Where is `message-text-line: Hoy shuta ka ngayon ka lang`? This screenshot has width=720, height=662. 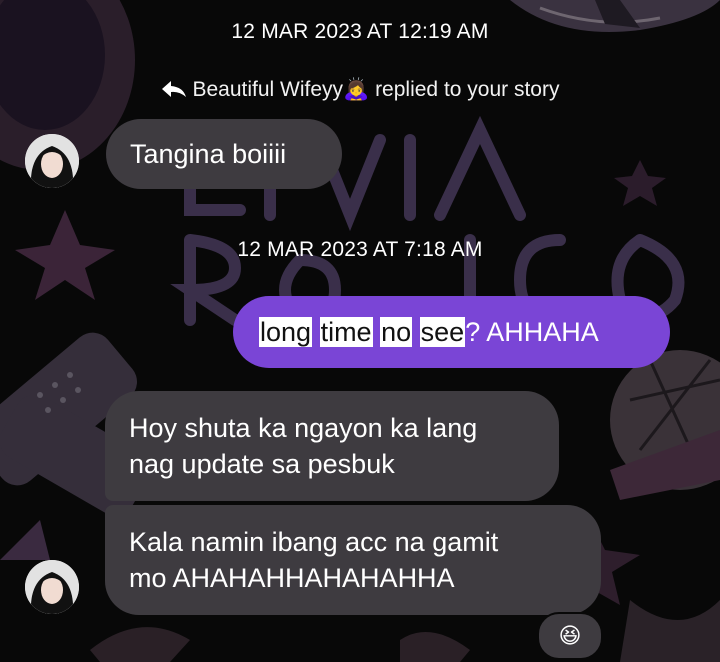
message-text-line: Hoy shuta ka ngayon ka lang is located at coordinates (303, 428).